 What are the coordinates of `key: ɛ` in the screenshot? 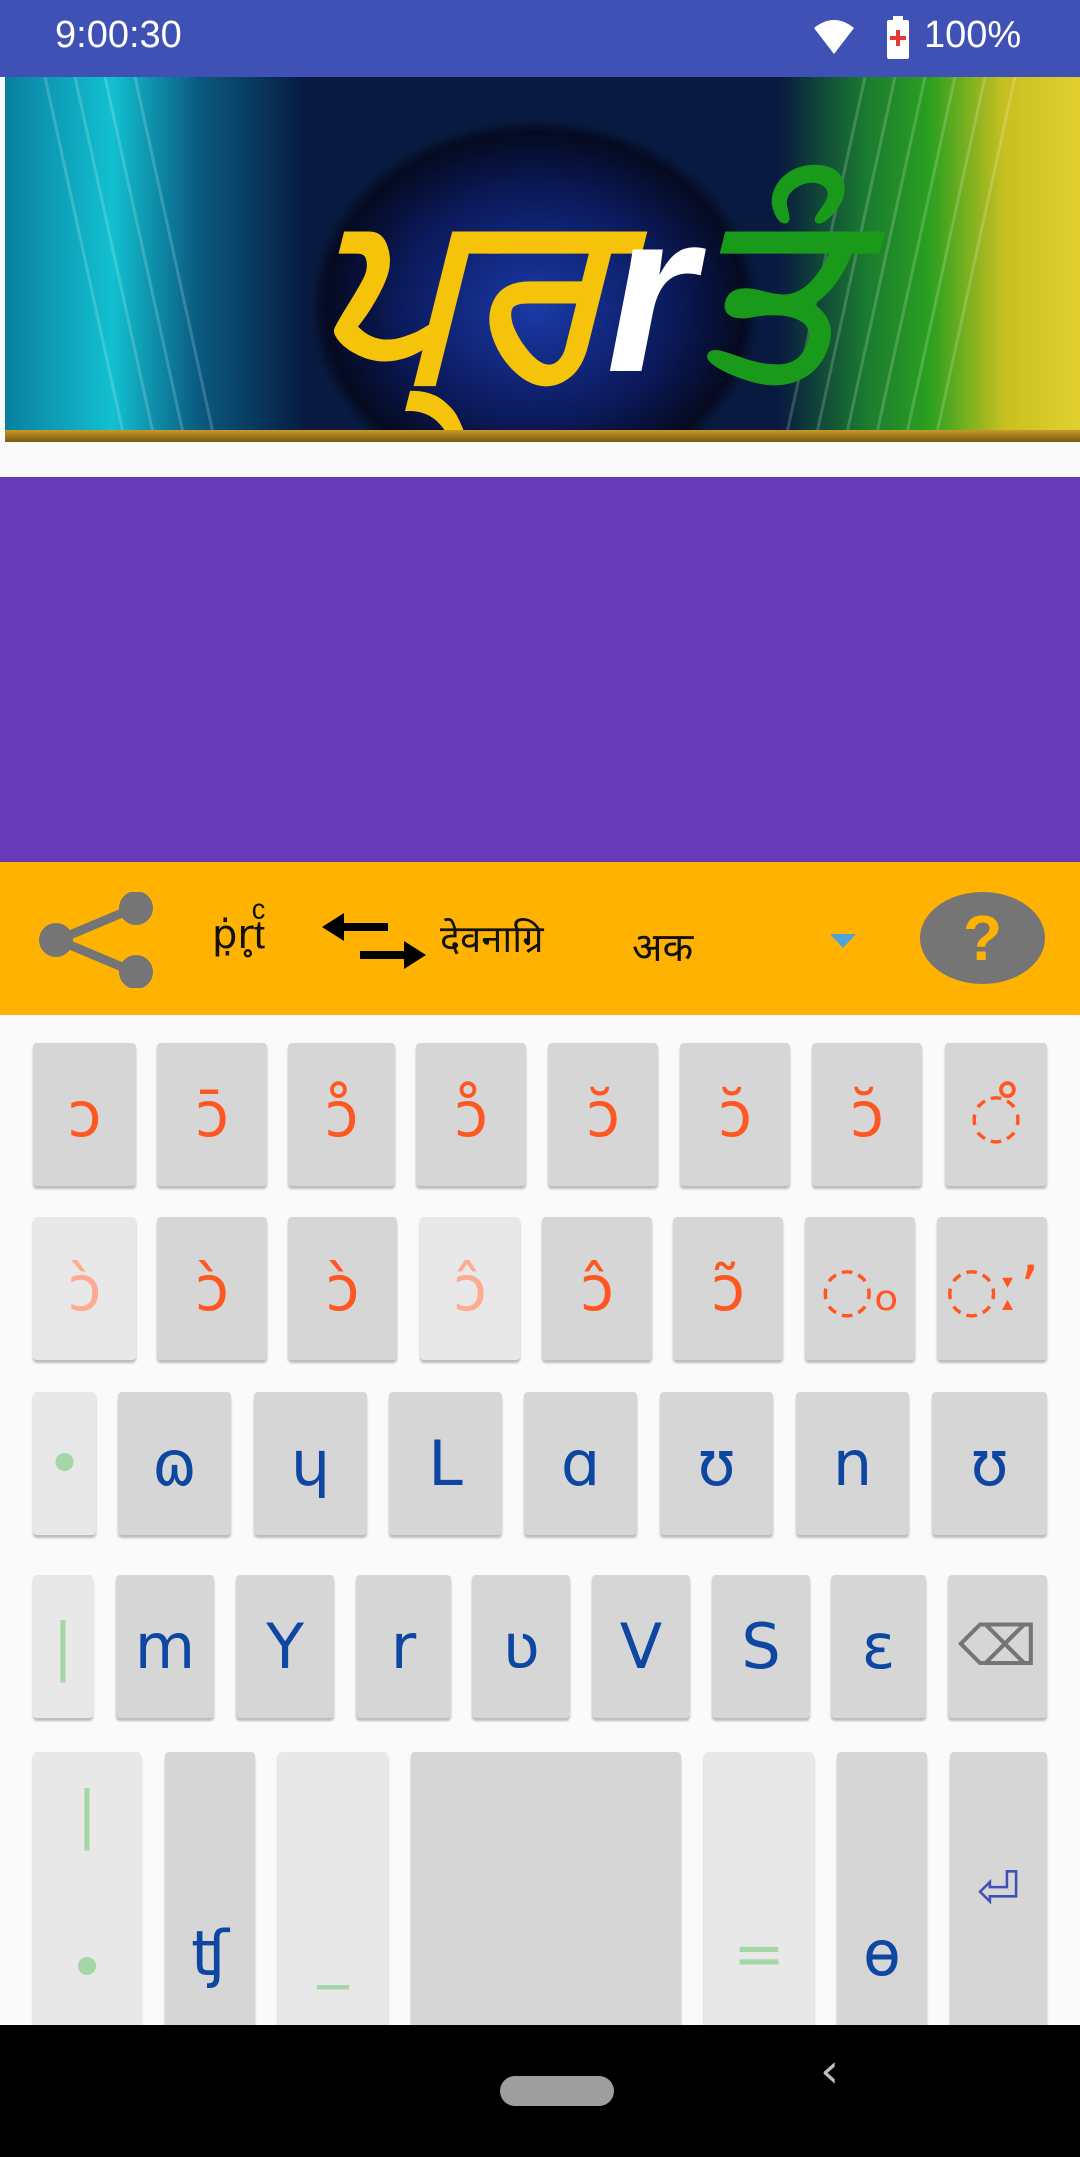 It's located at (878, 1646).